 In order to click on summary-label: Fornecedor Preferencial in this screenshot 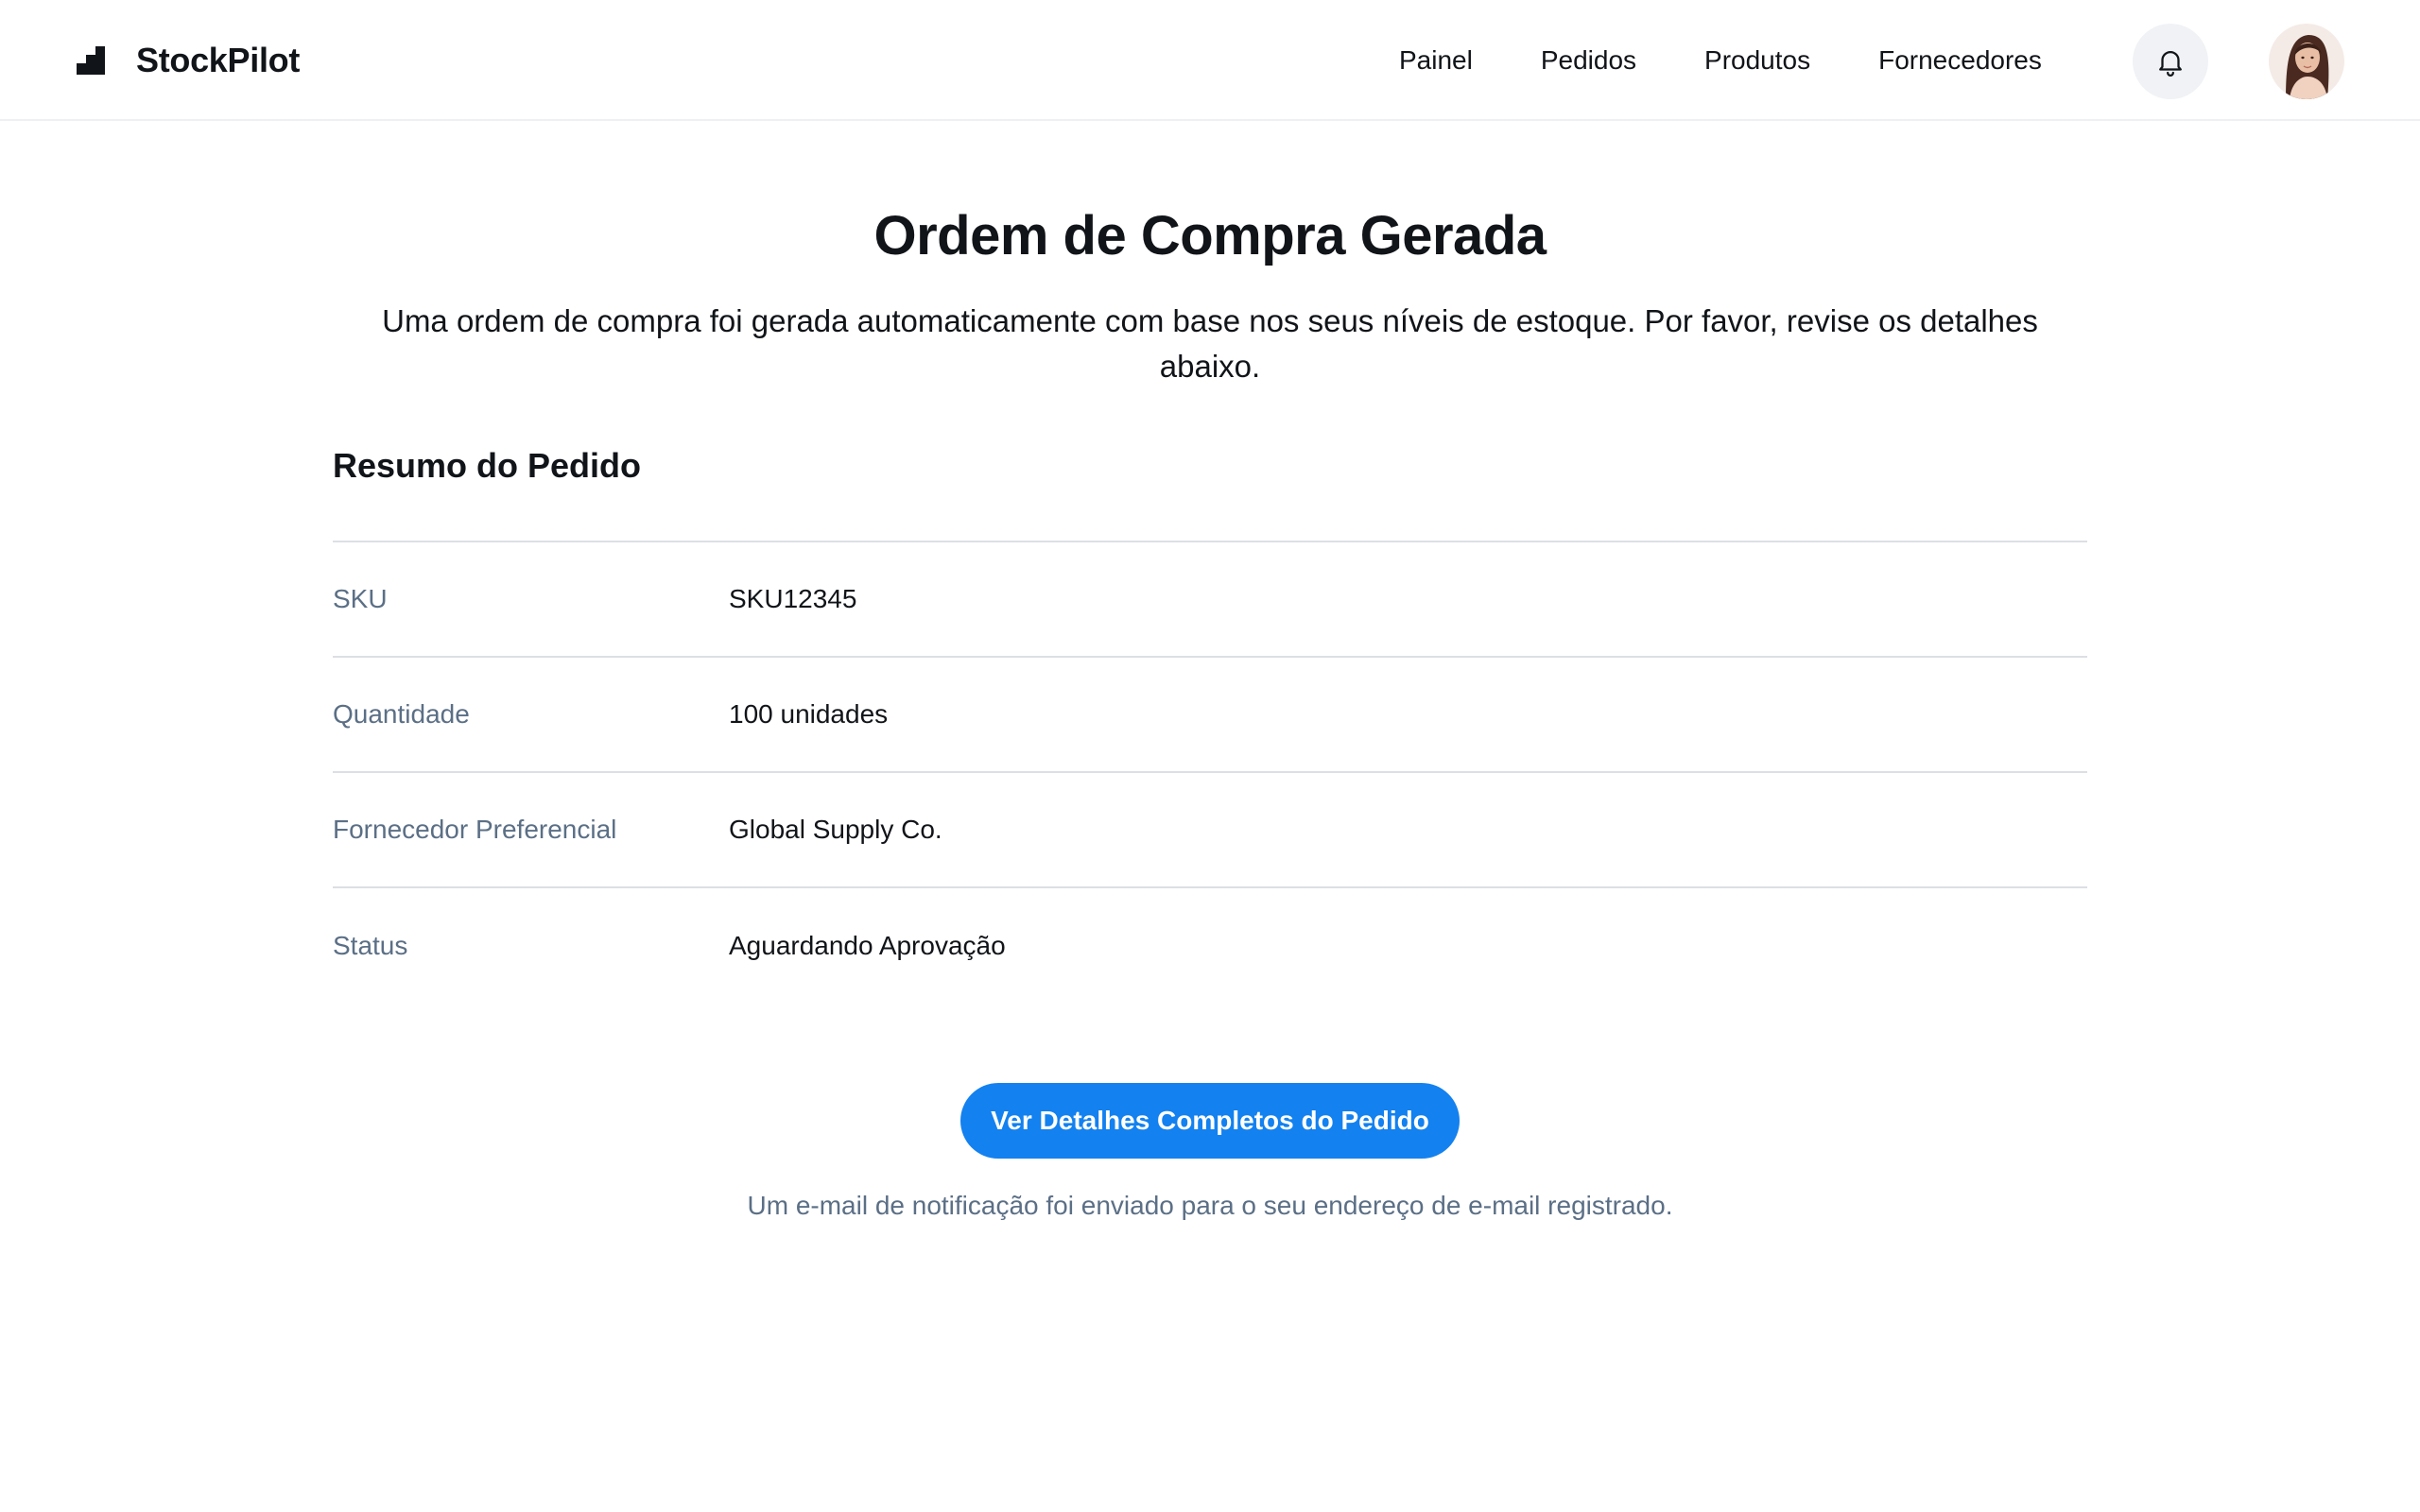, I will do `click(475, 829)`.